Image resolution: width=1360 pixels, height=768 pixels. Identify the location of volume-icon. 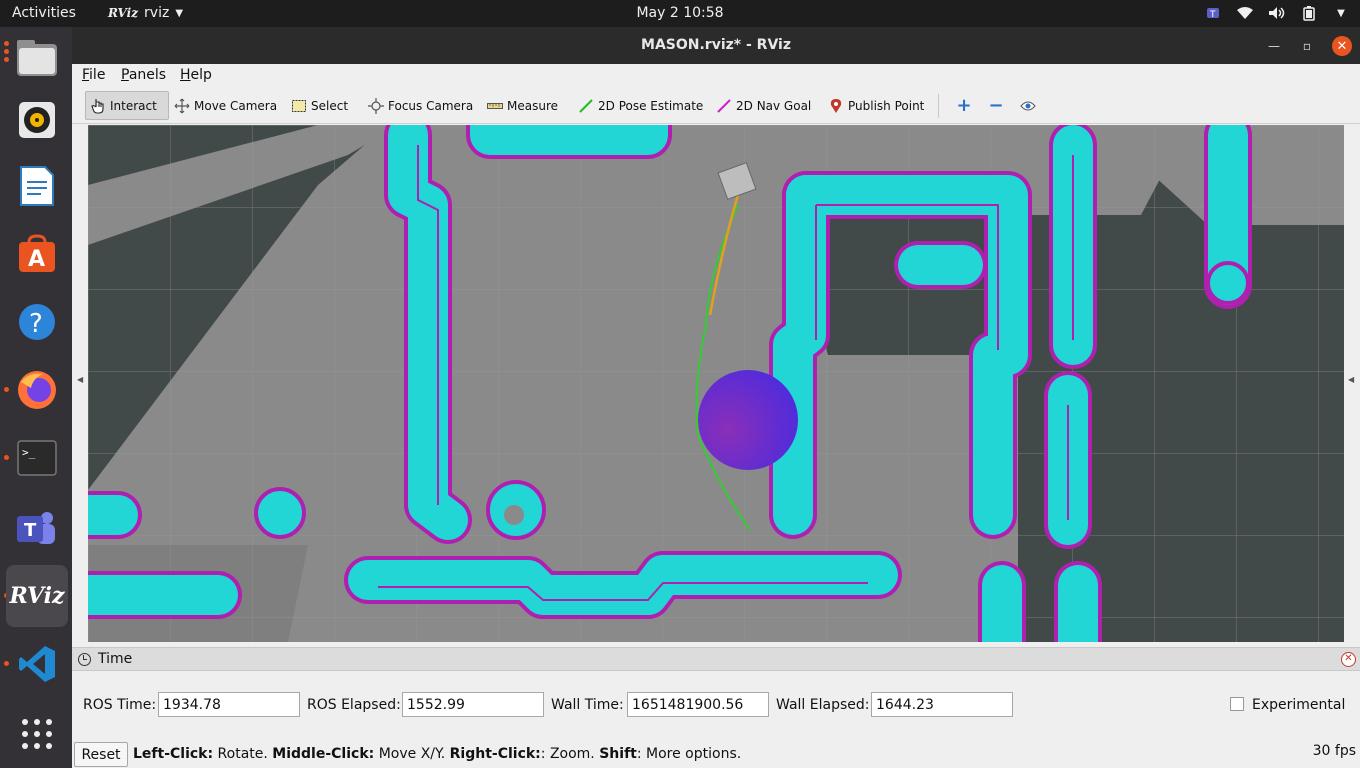
(1277, 13).